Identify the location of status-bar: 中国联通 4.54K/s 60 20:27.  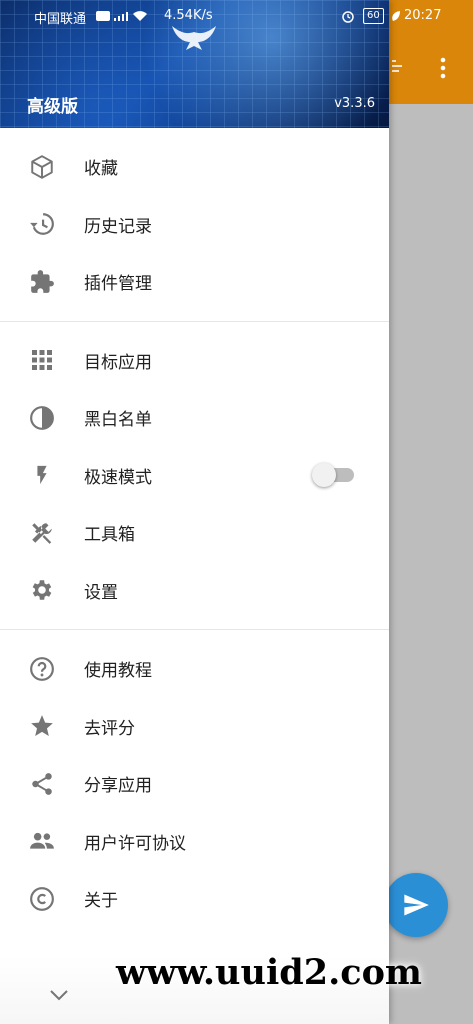
(236, 16).